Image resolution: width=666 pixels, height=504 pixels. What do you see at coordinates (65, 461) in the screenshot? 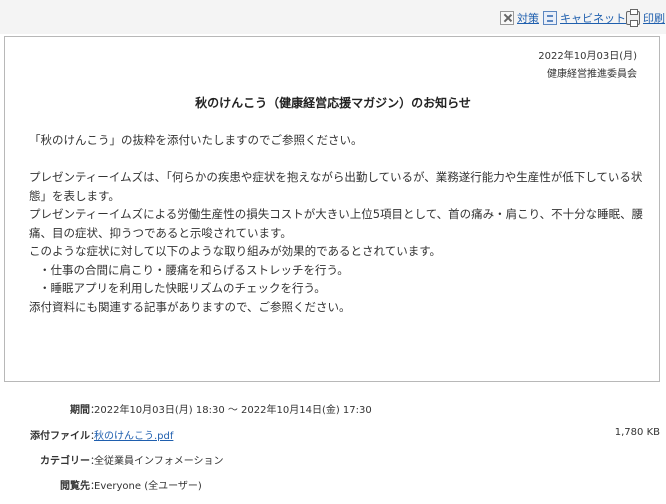
I see `category-label: カテゴリー` at bounding box center [65, 461].